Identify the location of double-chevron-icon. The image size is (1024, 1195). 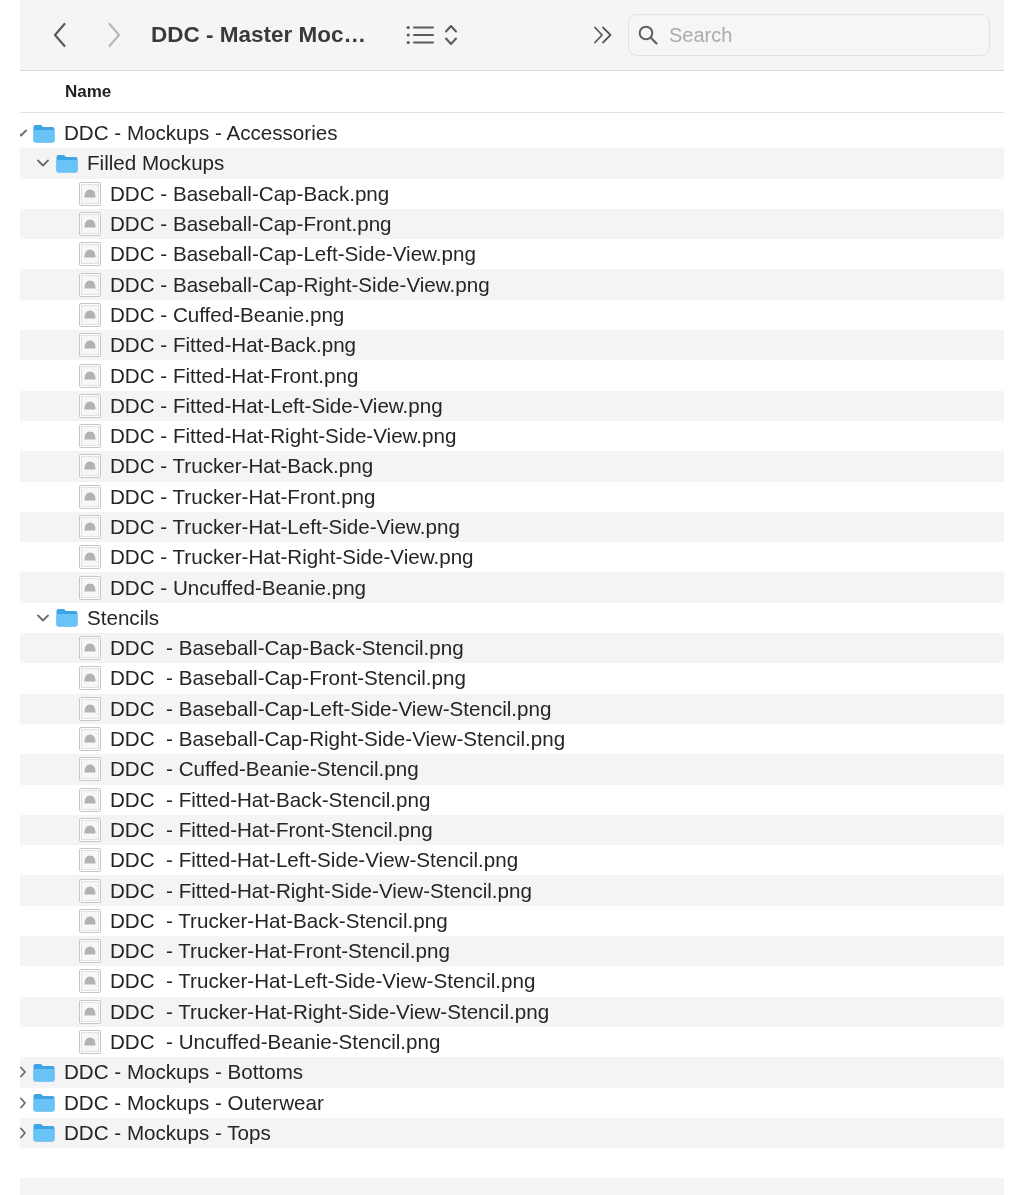
(603, 35).